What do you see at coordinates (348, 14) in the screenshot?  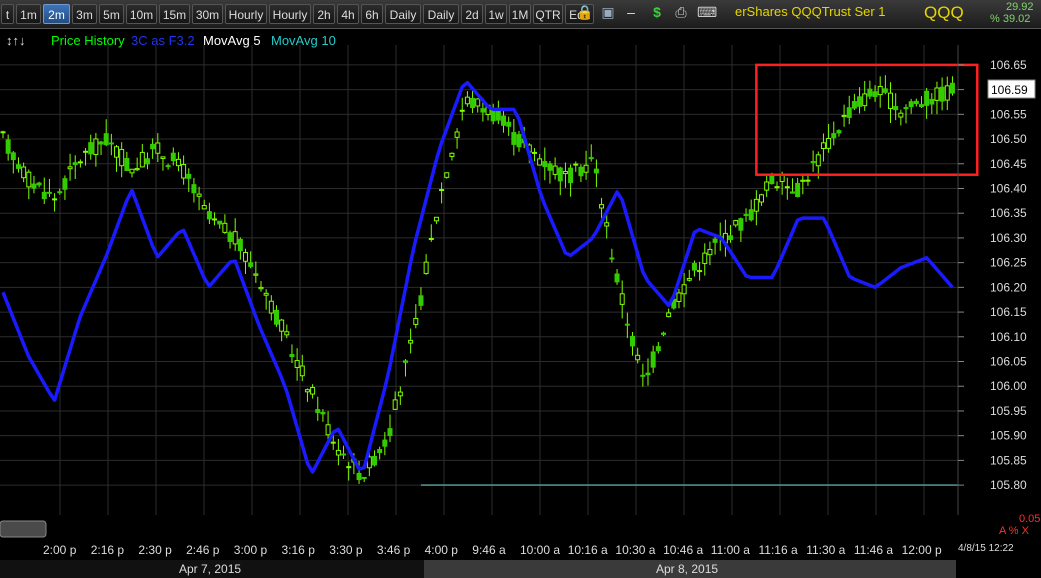 I see `tab-4h-11: 4h` at bounding box center [348, 14].